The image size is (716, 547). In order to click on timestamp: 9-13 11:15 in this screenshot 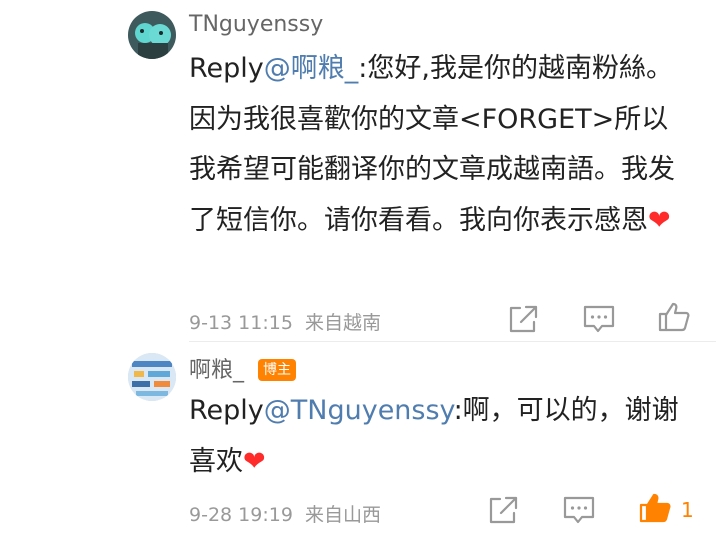, I will do `click(241, 323)`.